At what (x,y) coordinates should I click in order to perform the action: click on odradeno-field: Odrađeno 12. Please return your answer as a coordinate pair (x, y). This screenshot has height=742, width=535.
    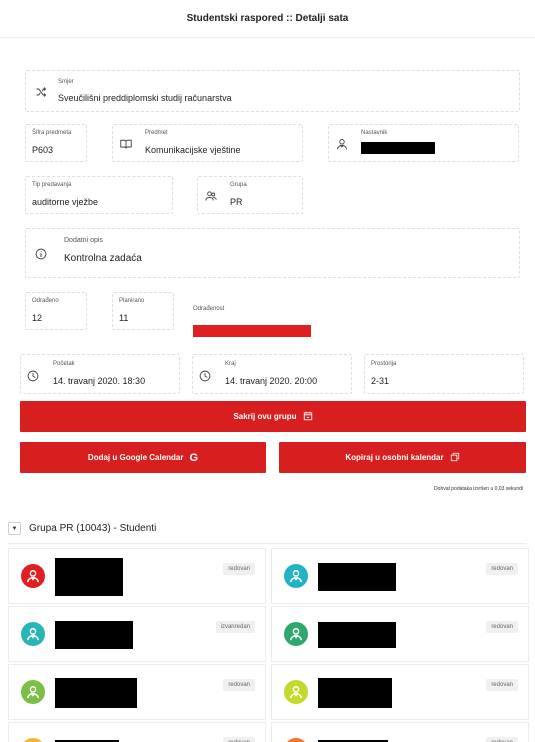
    Looking at the image, I should click on (56, 311).